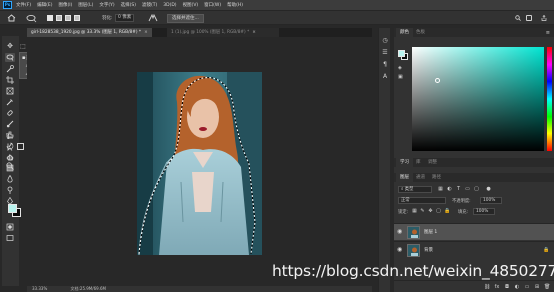 The image size is (554, 292). Describe the element at coordinates (124, 18) in the screenshot. I see `feather-input: 0 像素` at that location.